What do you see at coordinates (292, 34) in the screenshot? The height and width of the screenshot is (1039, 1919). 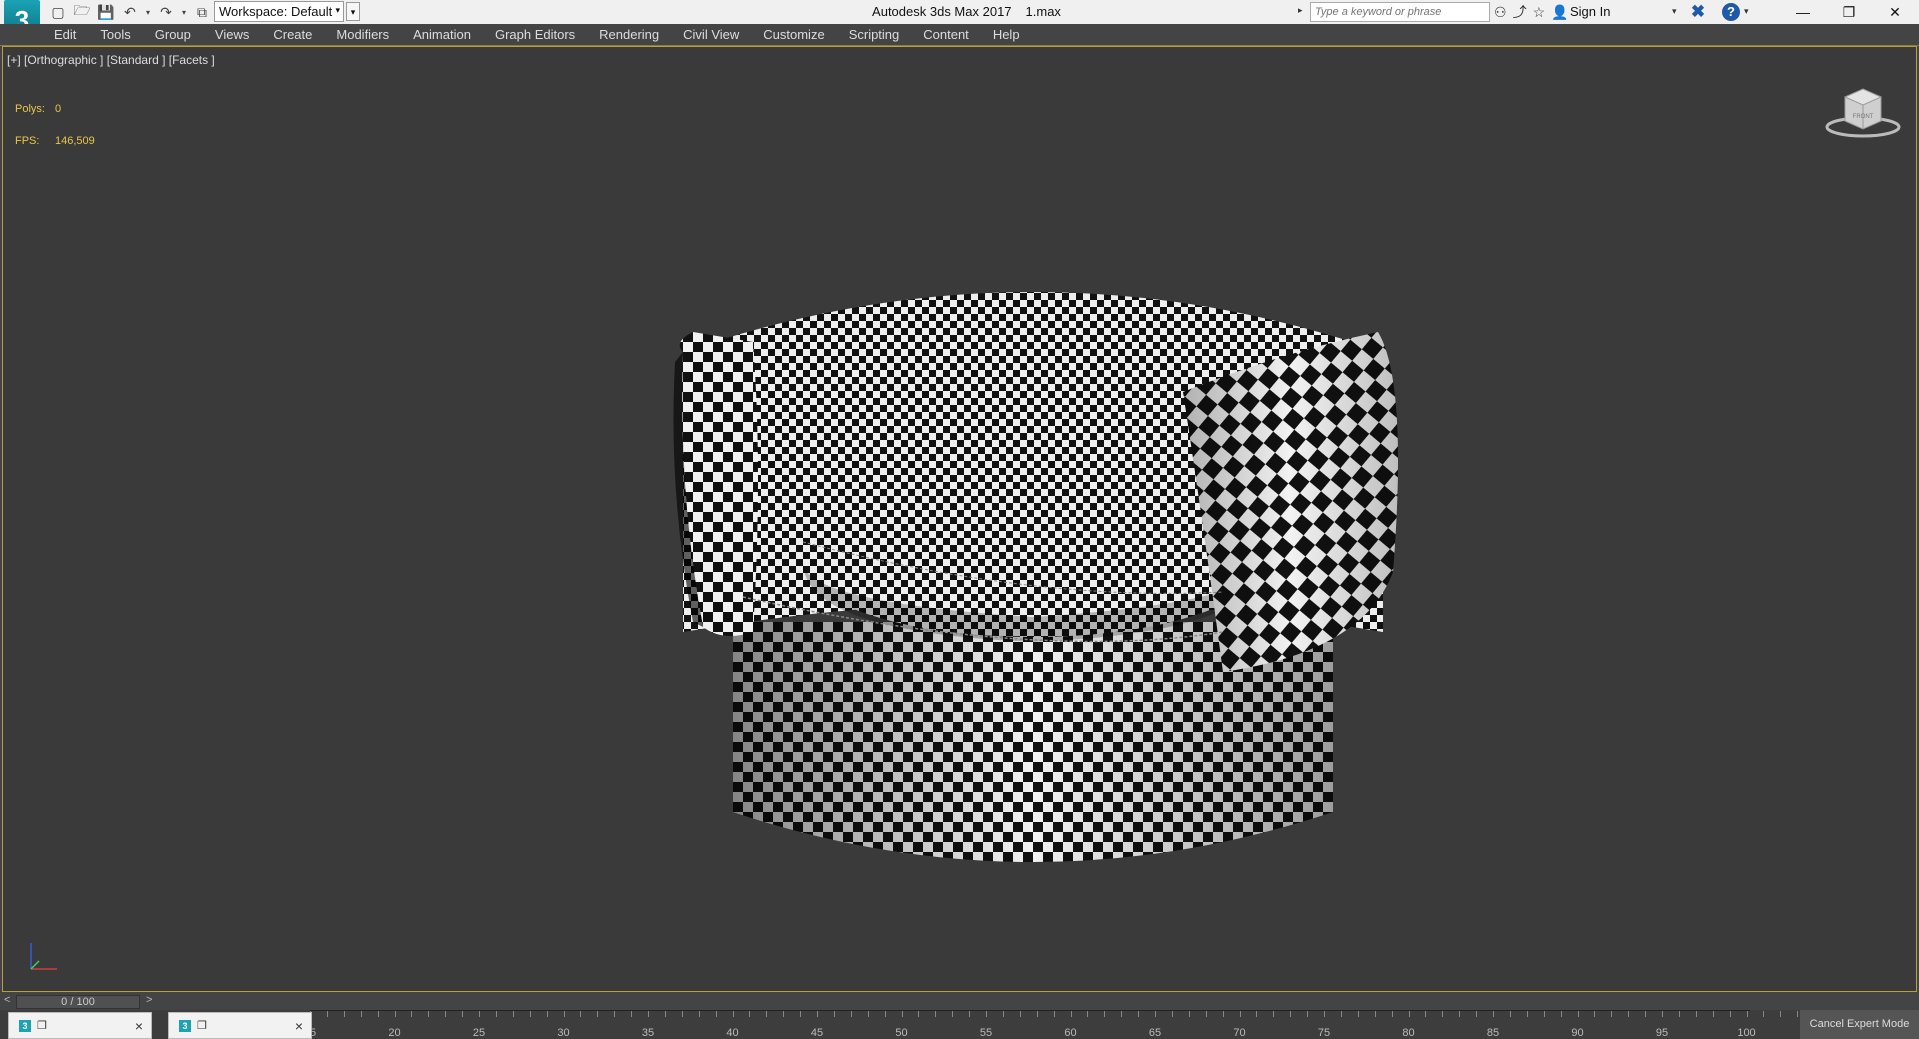 I see `menu-create: Create` at bounding box center [292, 34].